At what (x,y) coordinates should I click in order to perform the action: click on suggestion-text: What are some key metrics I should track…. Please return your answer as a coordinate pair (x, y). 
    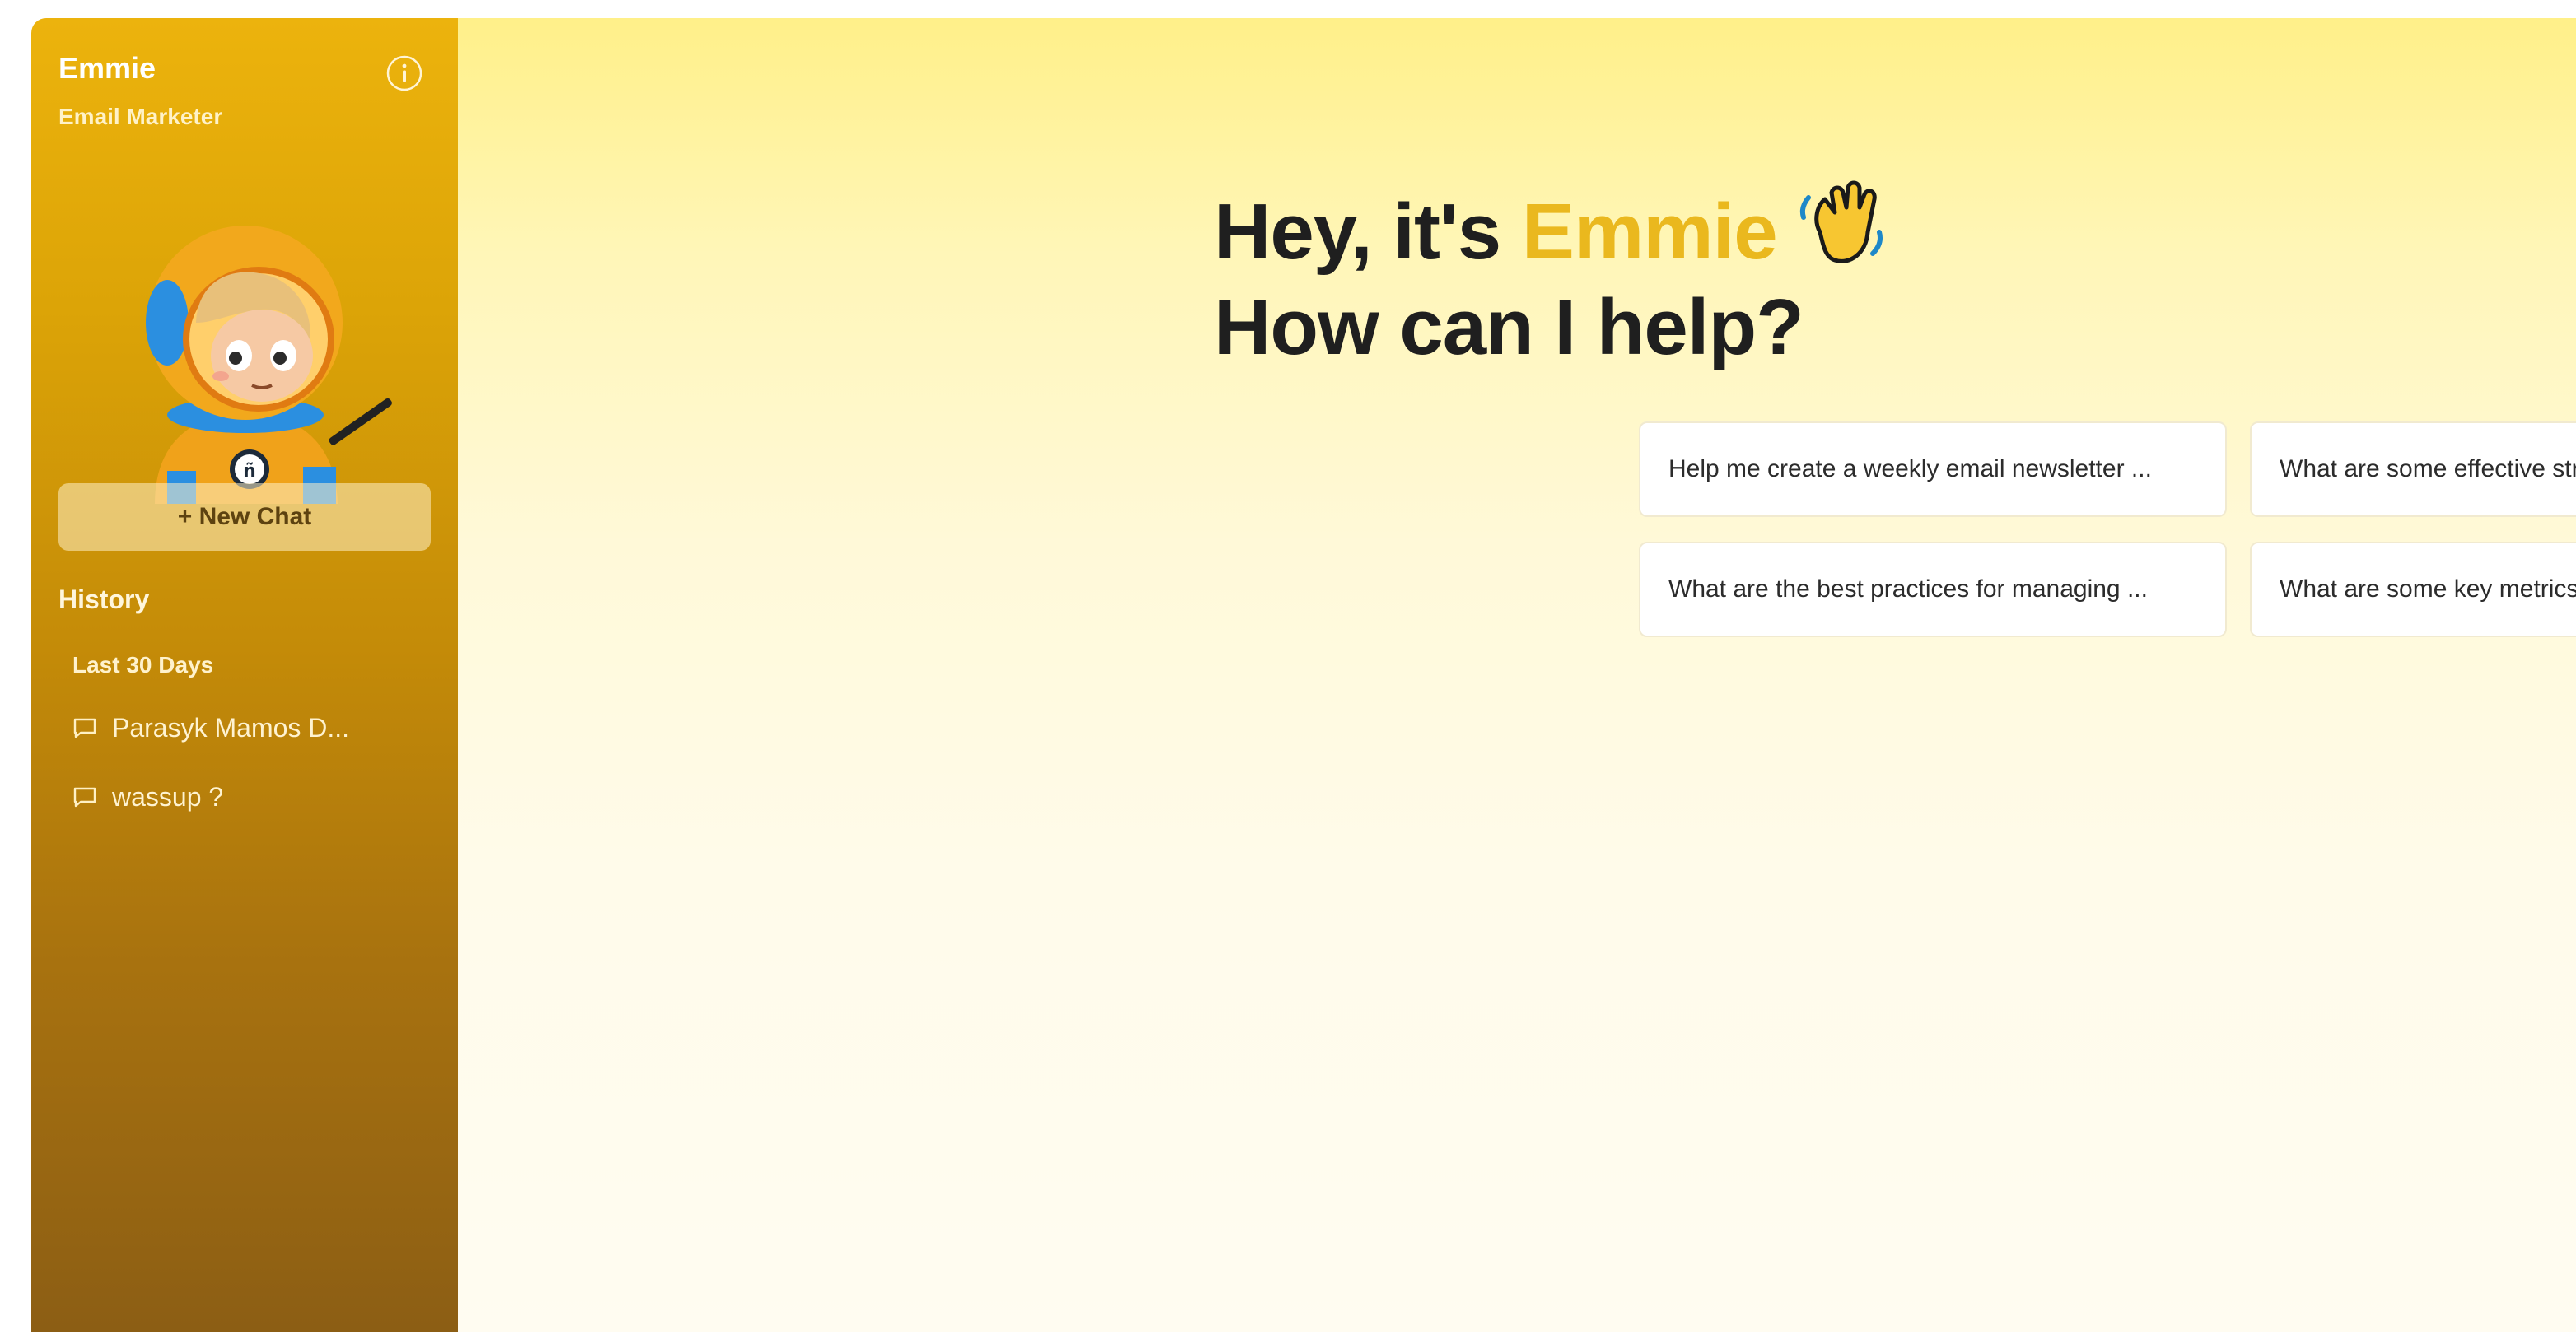
    Looking at the image, I should click on (2428, 589).